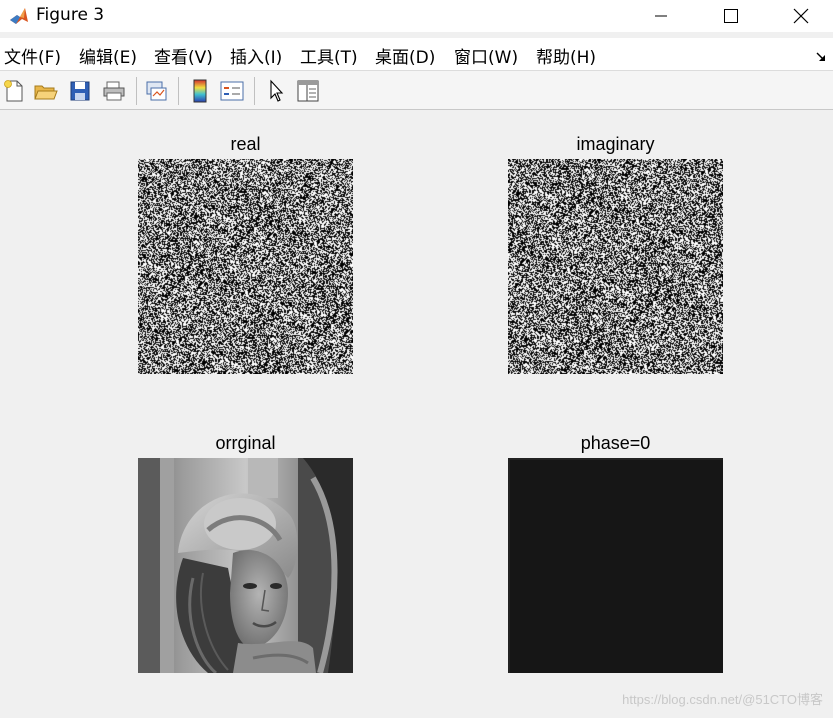  I want to click on subplot-title-imaginary: imaginary, so click(615, 144).